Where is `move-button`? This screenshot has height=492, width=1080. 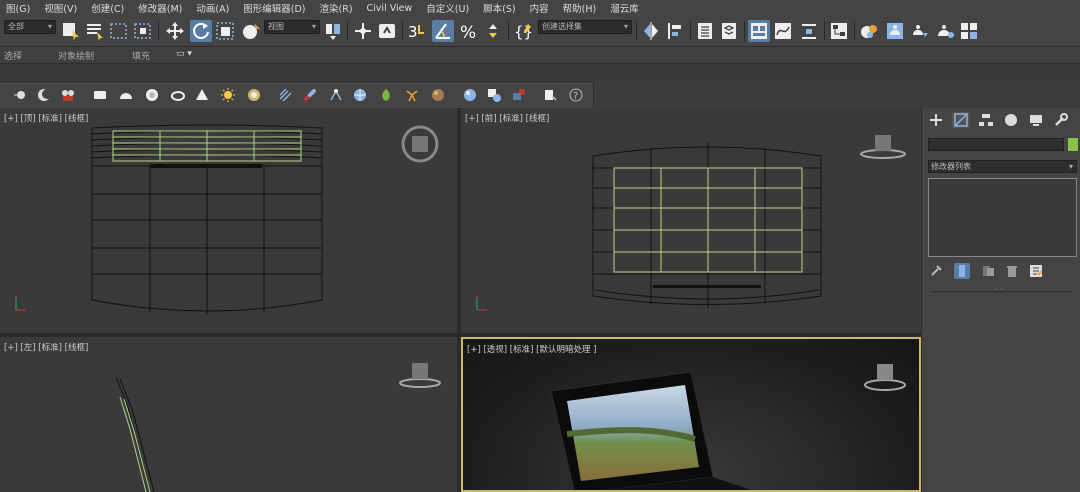 move-button is located at coordinates (175, 31).